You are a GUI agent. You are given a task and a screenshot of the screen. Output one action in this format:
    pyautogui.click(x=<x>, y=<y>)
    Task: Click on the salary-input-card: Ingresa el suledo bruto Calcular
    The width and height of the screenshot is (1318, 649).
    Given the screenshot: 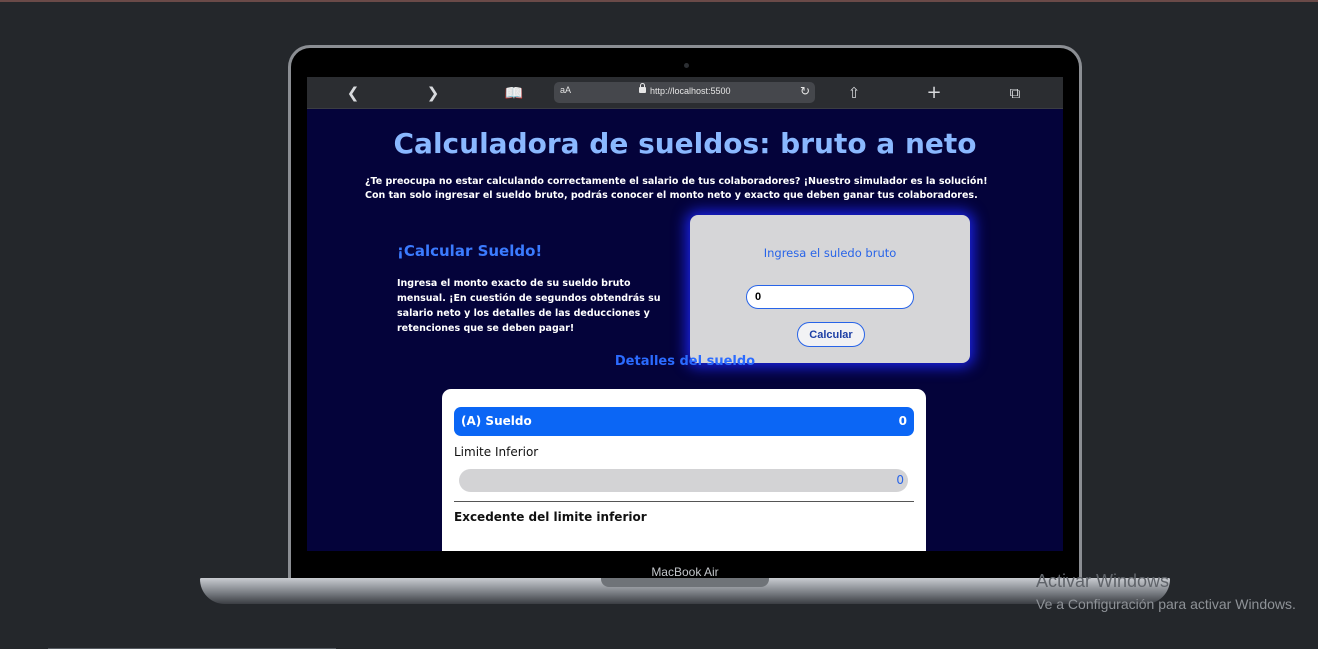 What is the action you would take?
    pyautogui.click(x=830, y=289)
    